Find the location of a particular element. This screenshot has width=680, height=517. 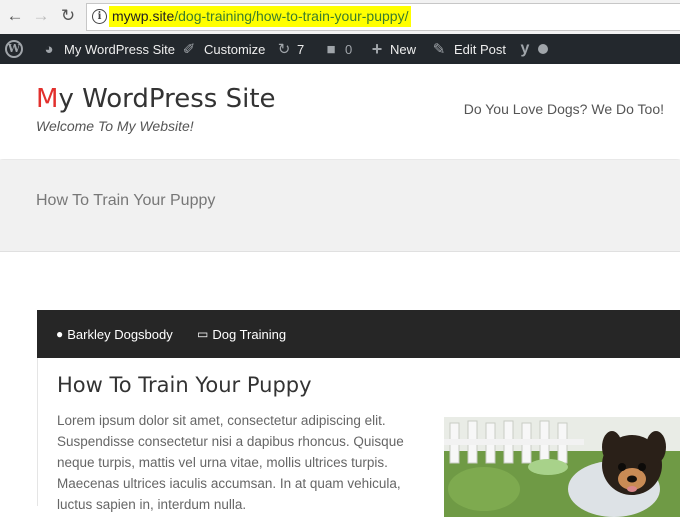

site-tagline: Welcome To My Website! is located at coordinates (115, 126).